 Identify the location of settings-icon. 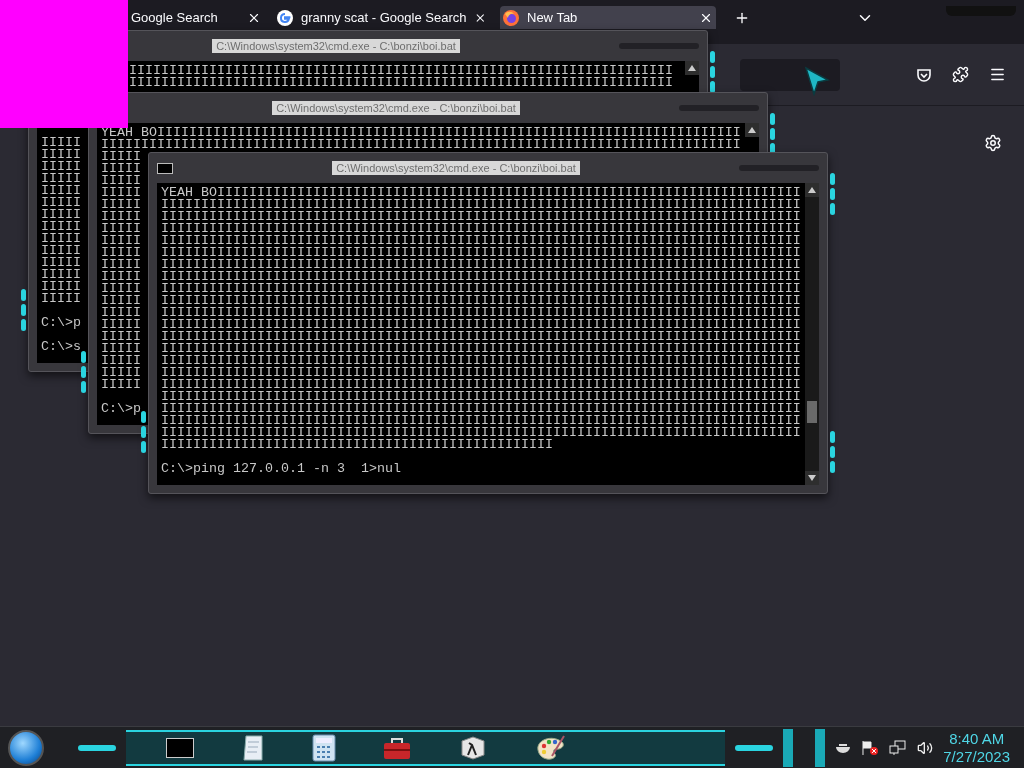
(993, 143).